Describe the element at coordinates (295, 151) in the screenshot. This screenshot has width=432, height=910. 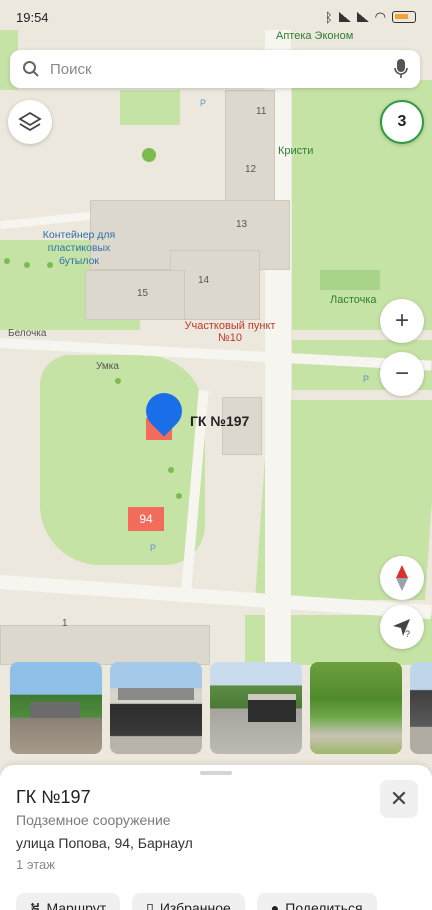
I see `poi-kristi-label: Кристи` at that location.